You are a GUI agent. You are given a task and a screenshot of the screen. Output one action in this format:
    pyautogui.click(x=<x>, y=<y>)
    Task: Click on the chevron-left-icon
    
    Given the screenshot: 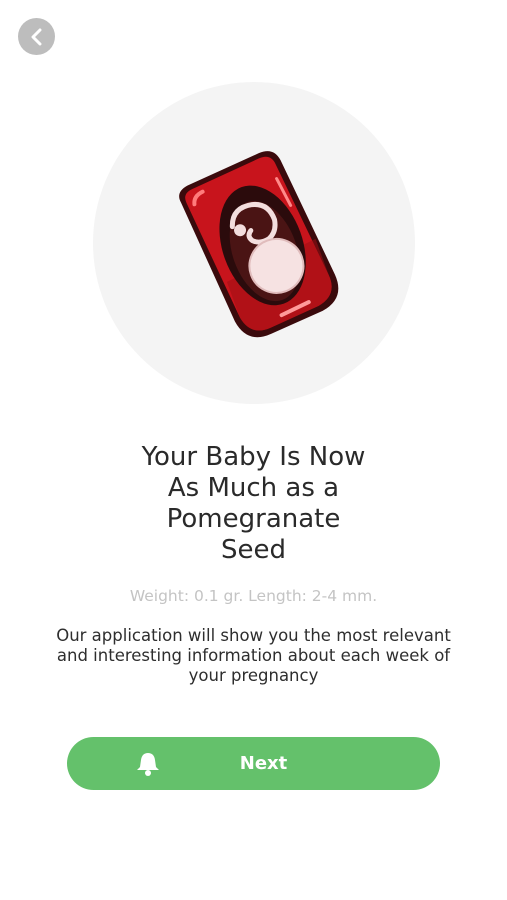 What is the action you would take?
    pyautogui.click(x=36, y=36)
    